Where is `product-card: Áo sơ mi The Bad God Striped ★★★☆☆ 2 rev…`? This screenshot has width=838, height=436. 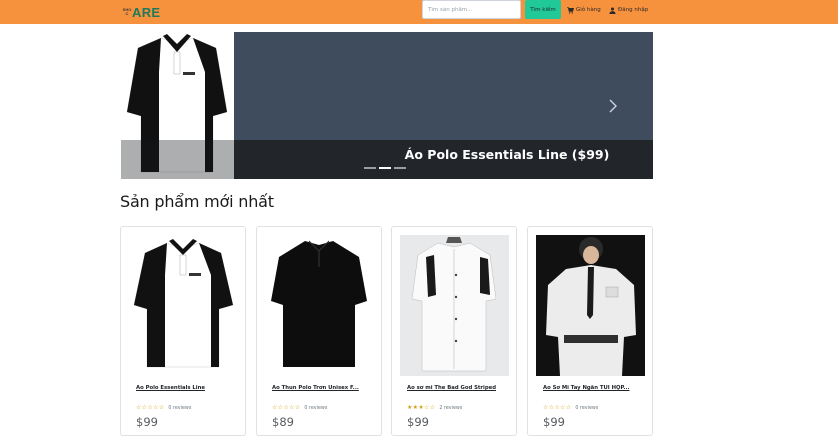 product-card: Áo sơ mi The Bad God Striped ★★★☆☆ 2 rev… is located at coordinates (454, 331).